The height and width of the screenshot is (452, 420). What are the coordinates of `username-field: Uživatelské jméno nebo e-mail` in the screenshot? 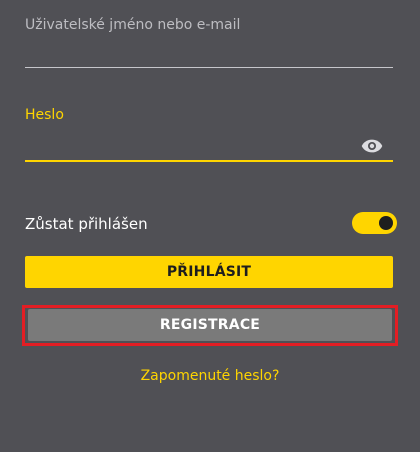 It's located at (209, 35).